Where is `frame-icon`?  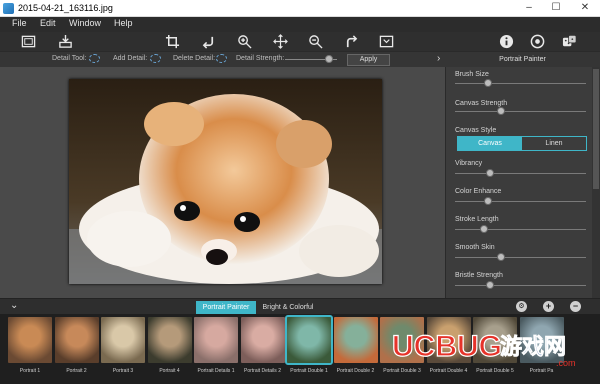
frame-icon is located at coordinates (28, 41).